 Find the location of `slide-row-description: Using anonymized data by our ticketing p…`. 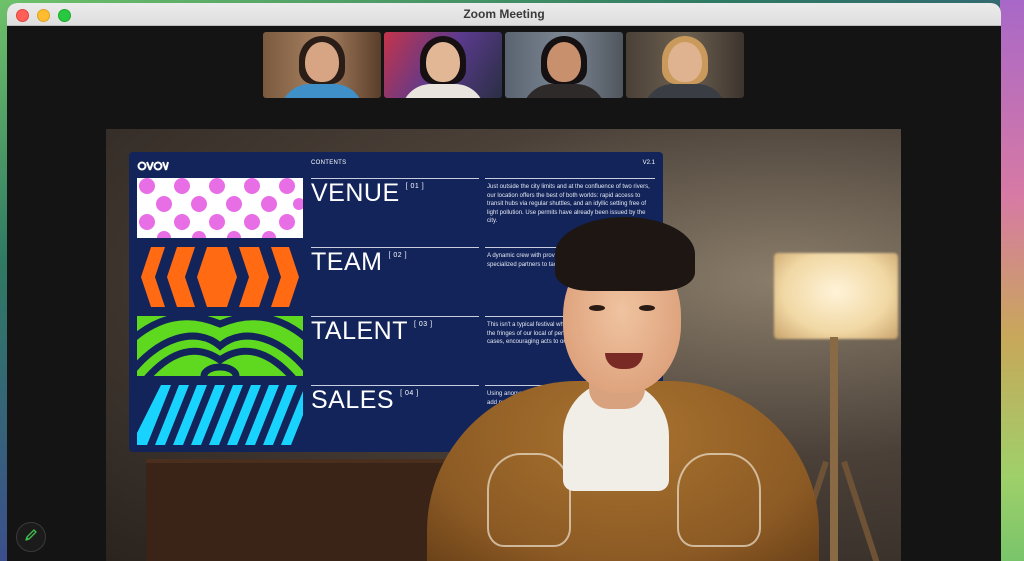

slide-row-description: Using anonymized data by our ticketing p… is located at coordinates (566, 398).